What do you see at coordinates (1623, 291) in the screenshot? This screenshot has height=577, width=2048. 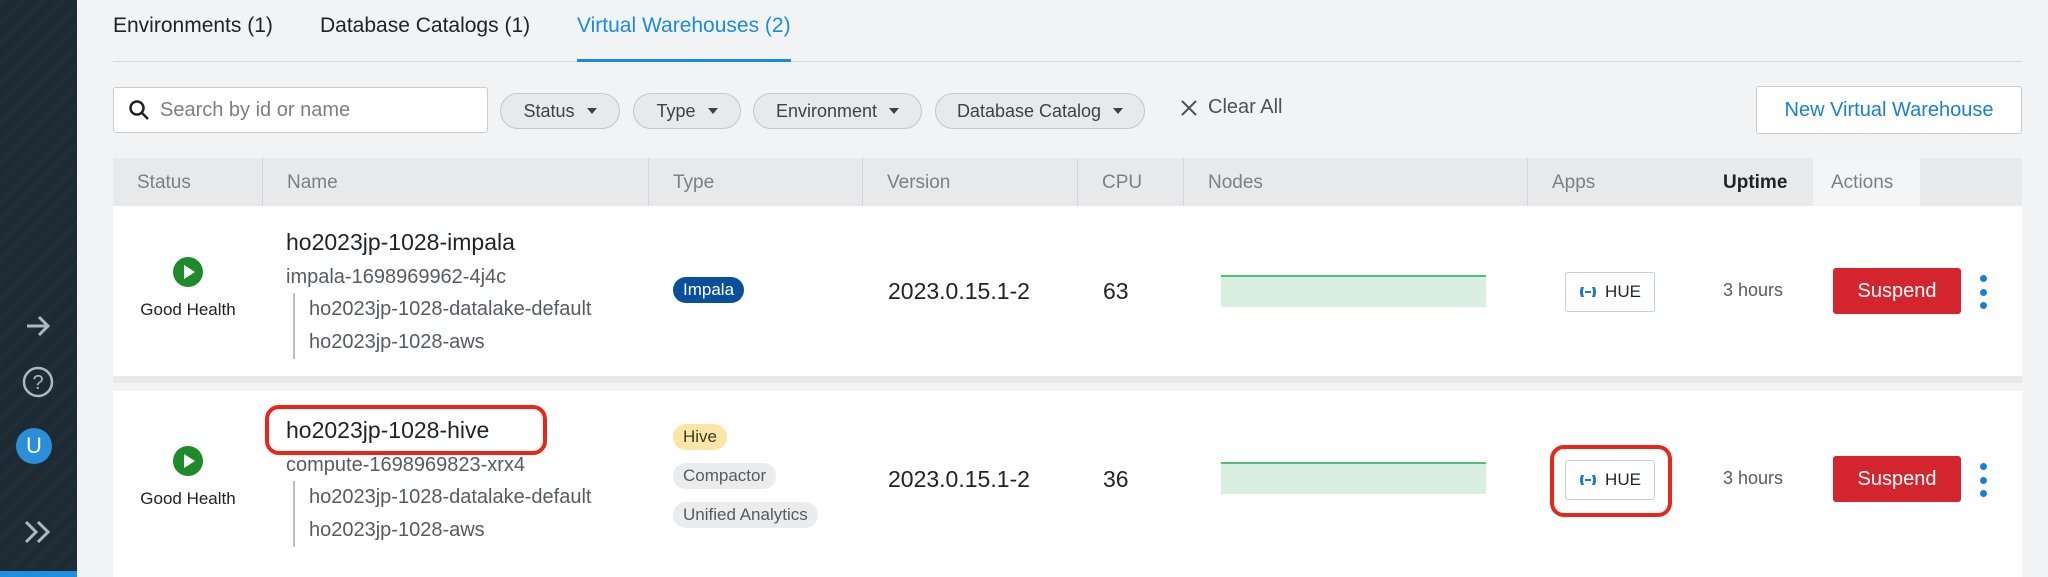 I see `hue-label: HUE` at bounding box center [1623, 291].